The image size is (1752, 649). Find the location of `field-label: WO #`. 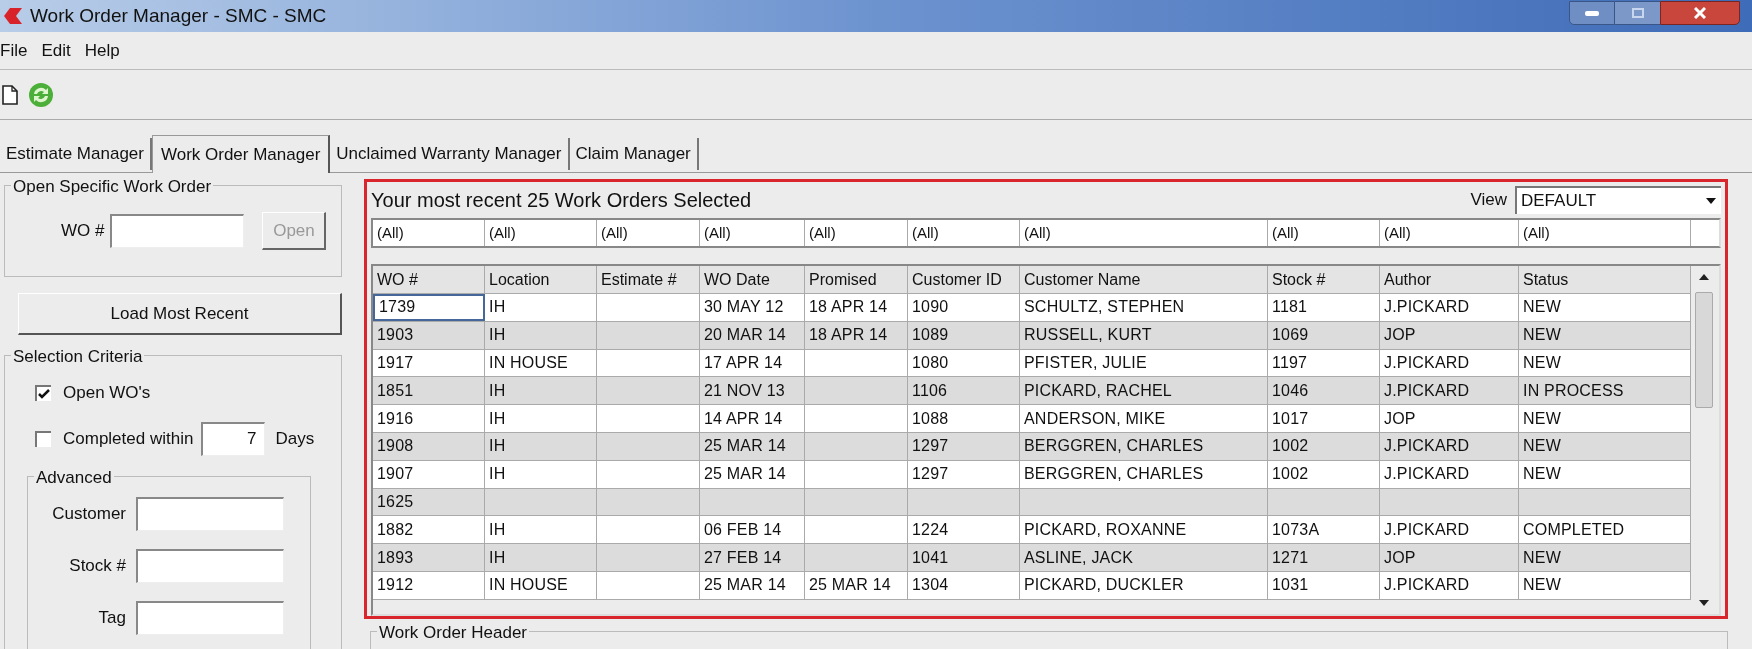

field-label: WO # is located at coordinates (83, 231).